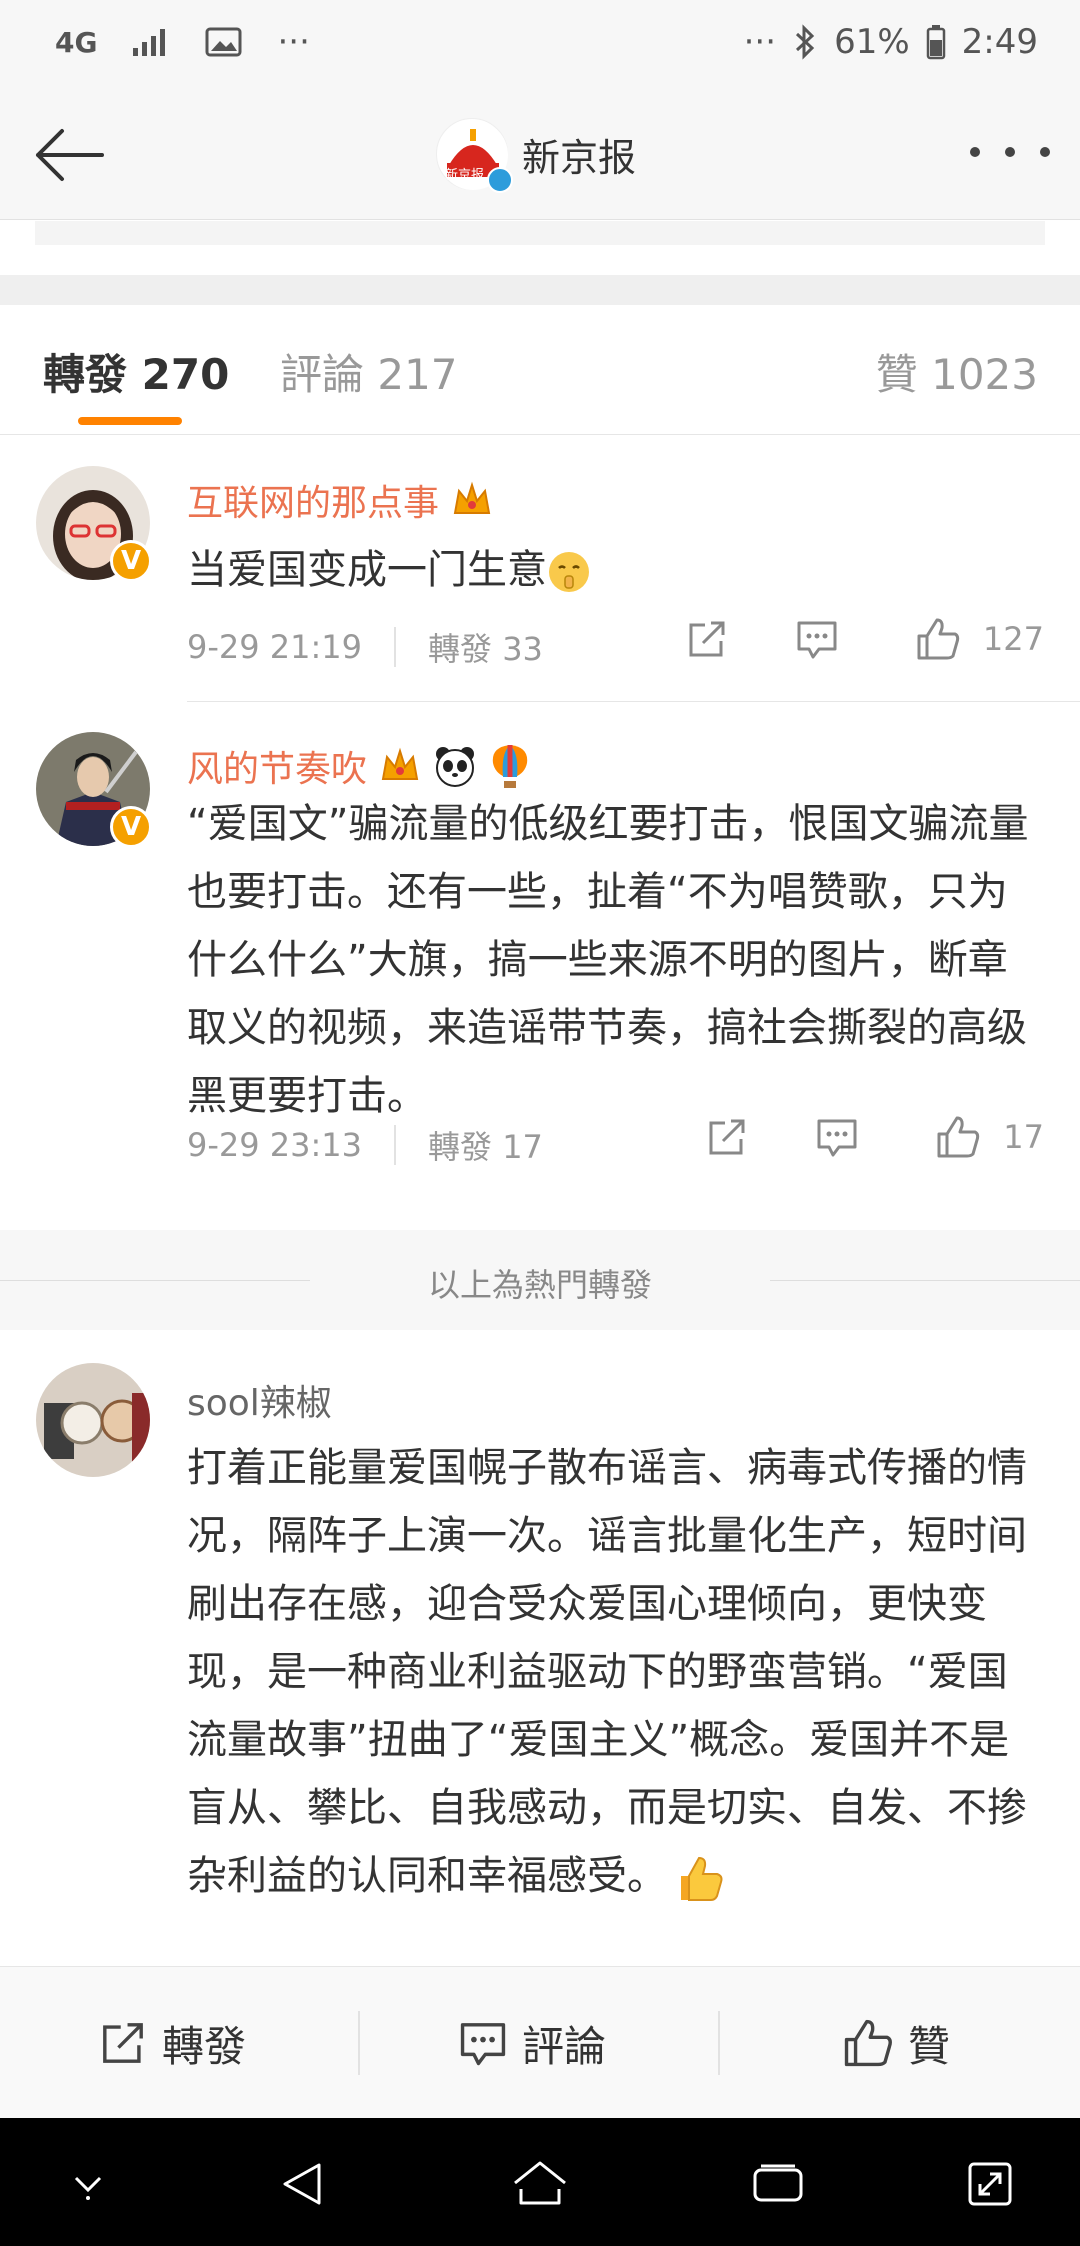  Describe the element at coordinates (617, 570) in the screenshot. I see `comment-text: 当爱国变成一门生意` at that location.